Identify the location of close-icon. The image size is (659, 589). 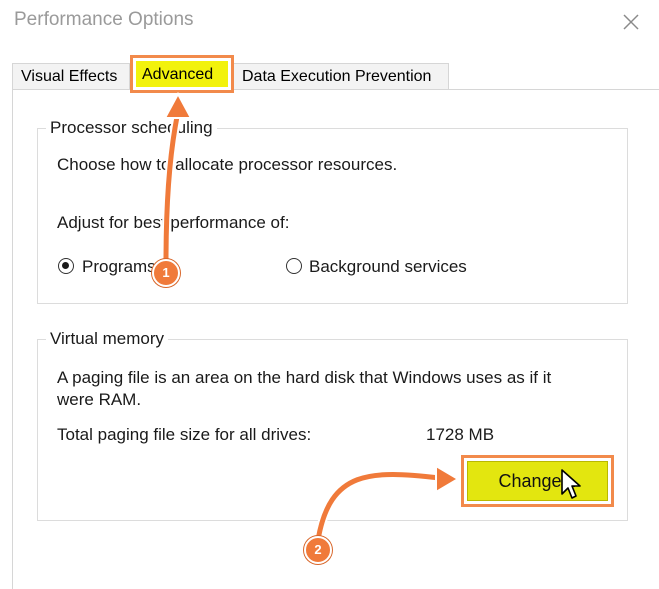
(631, 22).